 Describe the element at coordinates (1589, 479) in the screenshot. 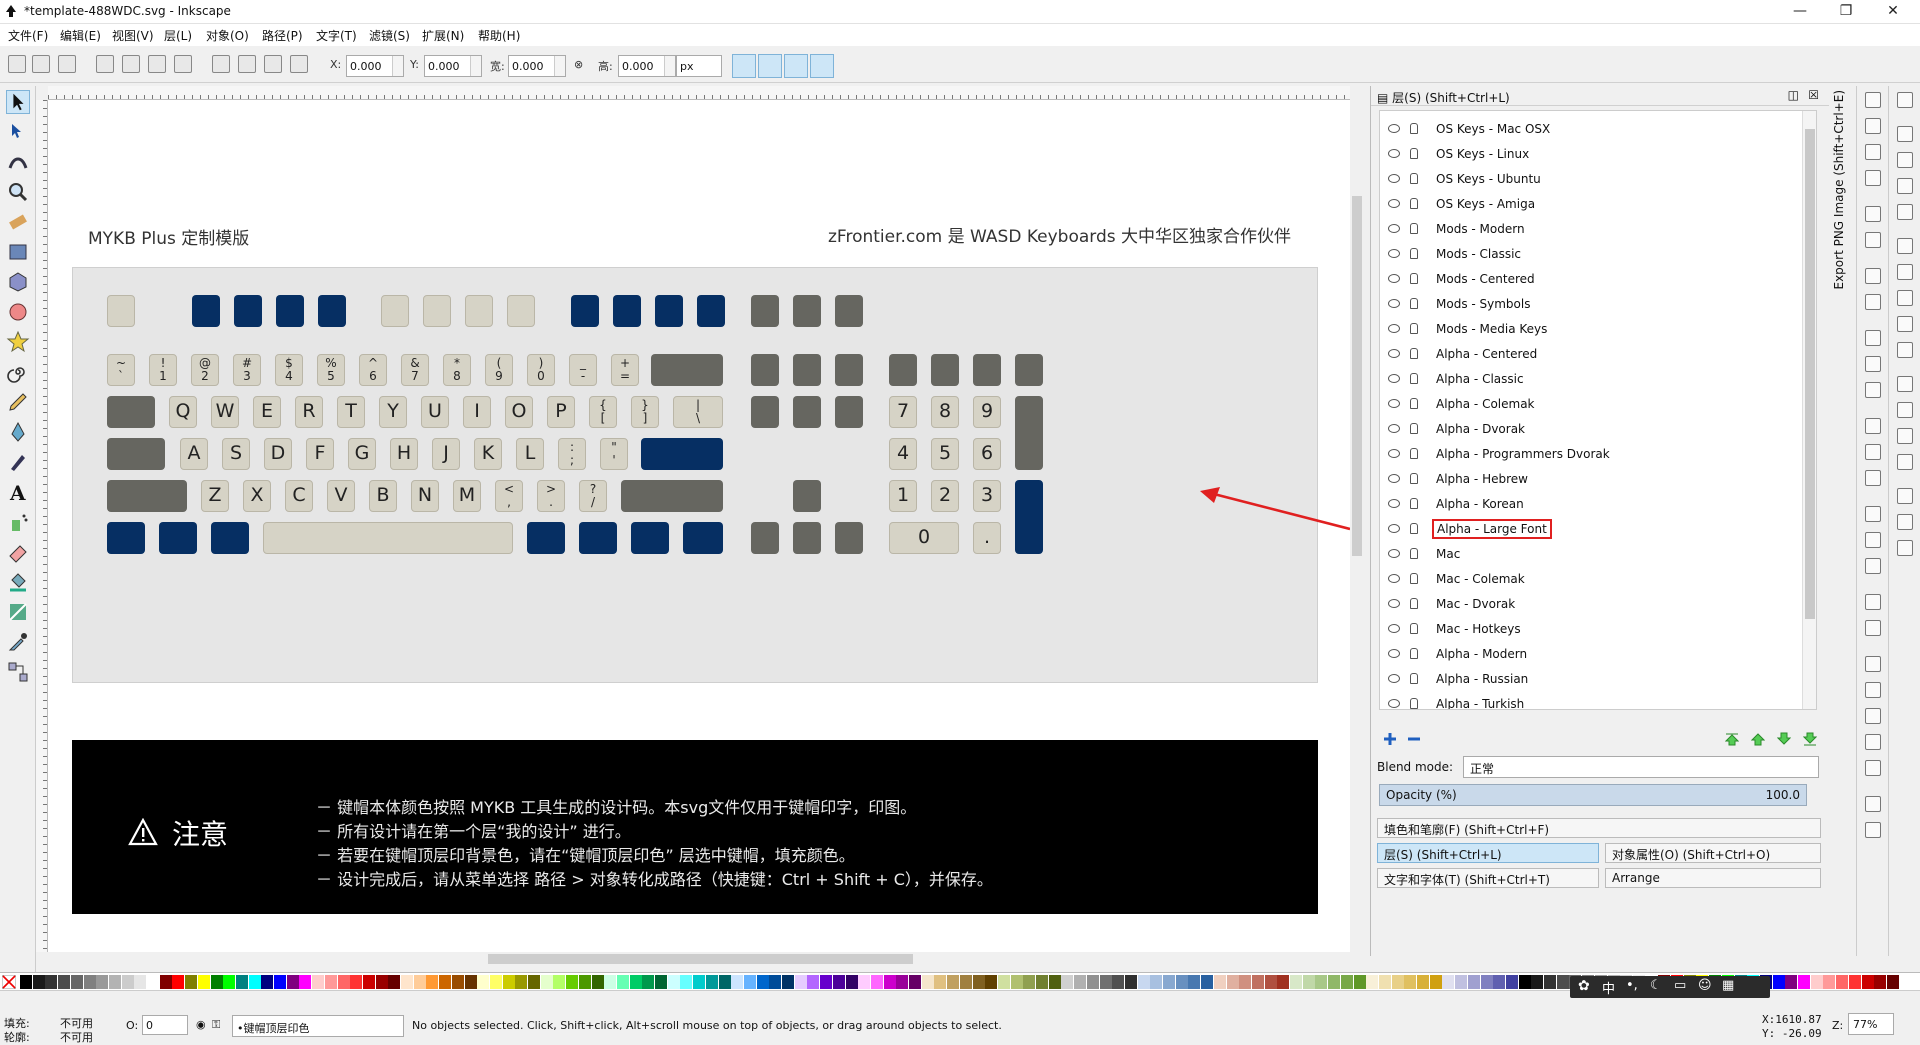

I see `layer-row: Alpha - Hebrew` at that location.